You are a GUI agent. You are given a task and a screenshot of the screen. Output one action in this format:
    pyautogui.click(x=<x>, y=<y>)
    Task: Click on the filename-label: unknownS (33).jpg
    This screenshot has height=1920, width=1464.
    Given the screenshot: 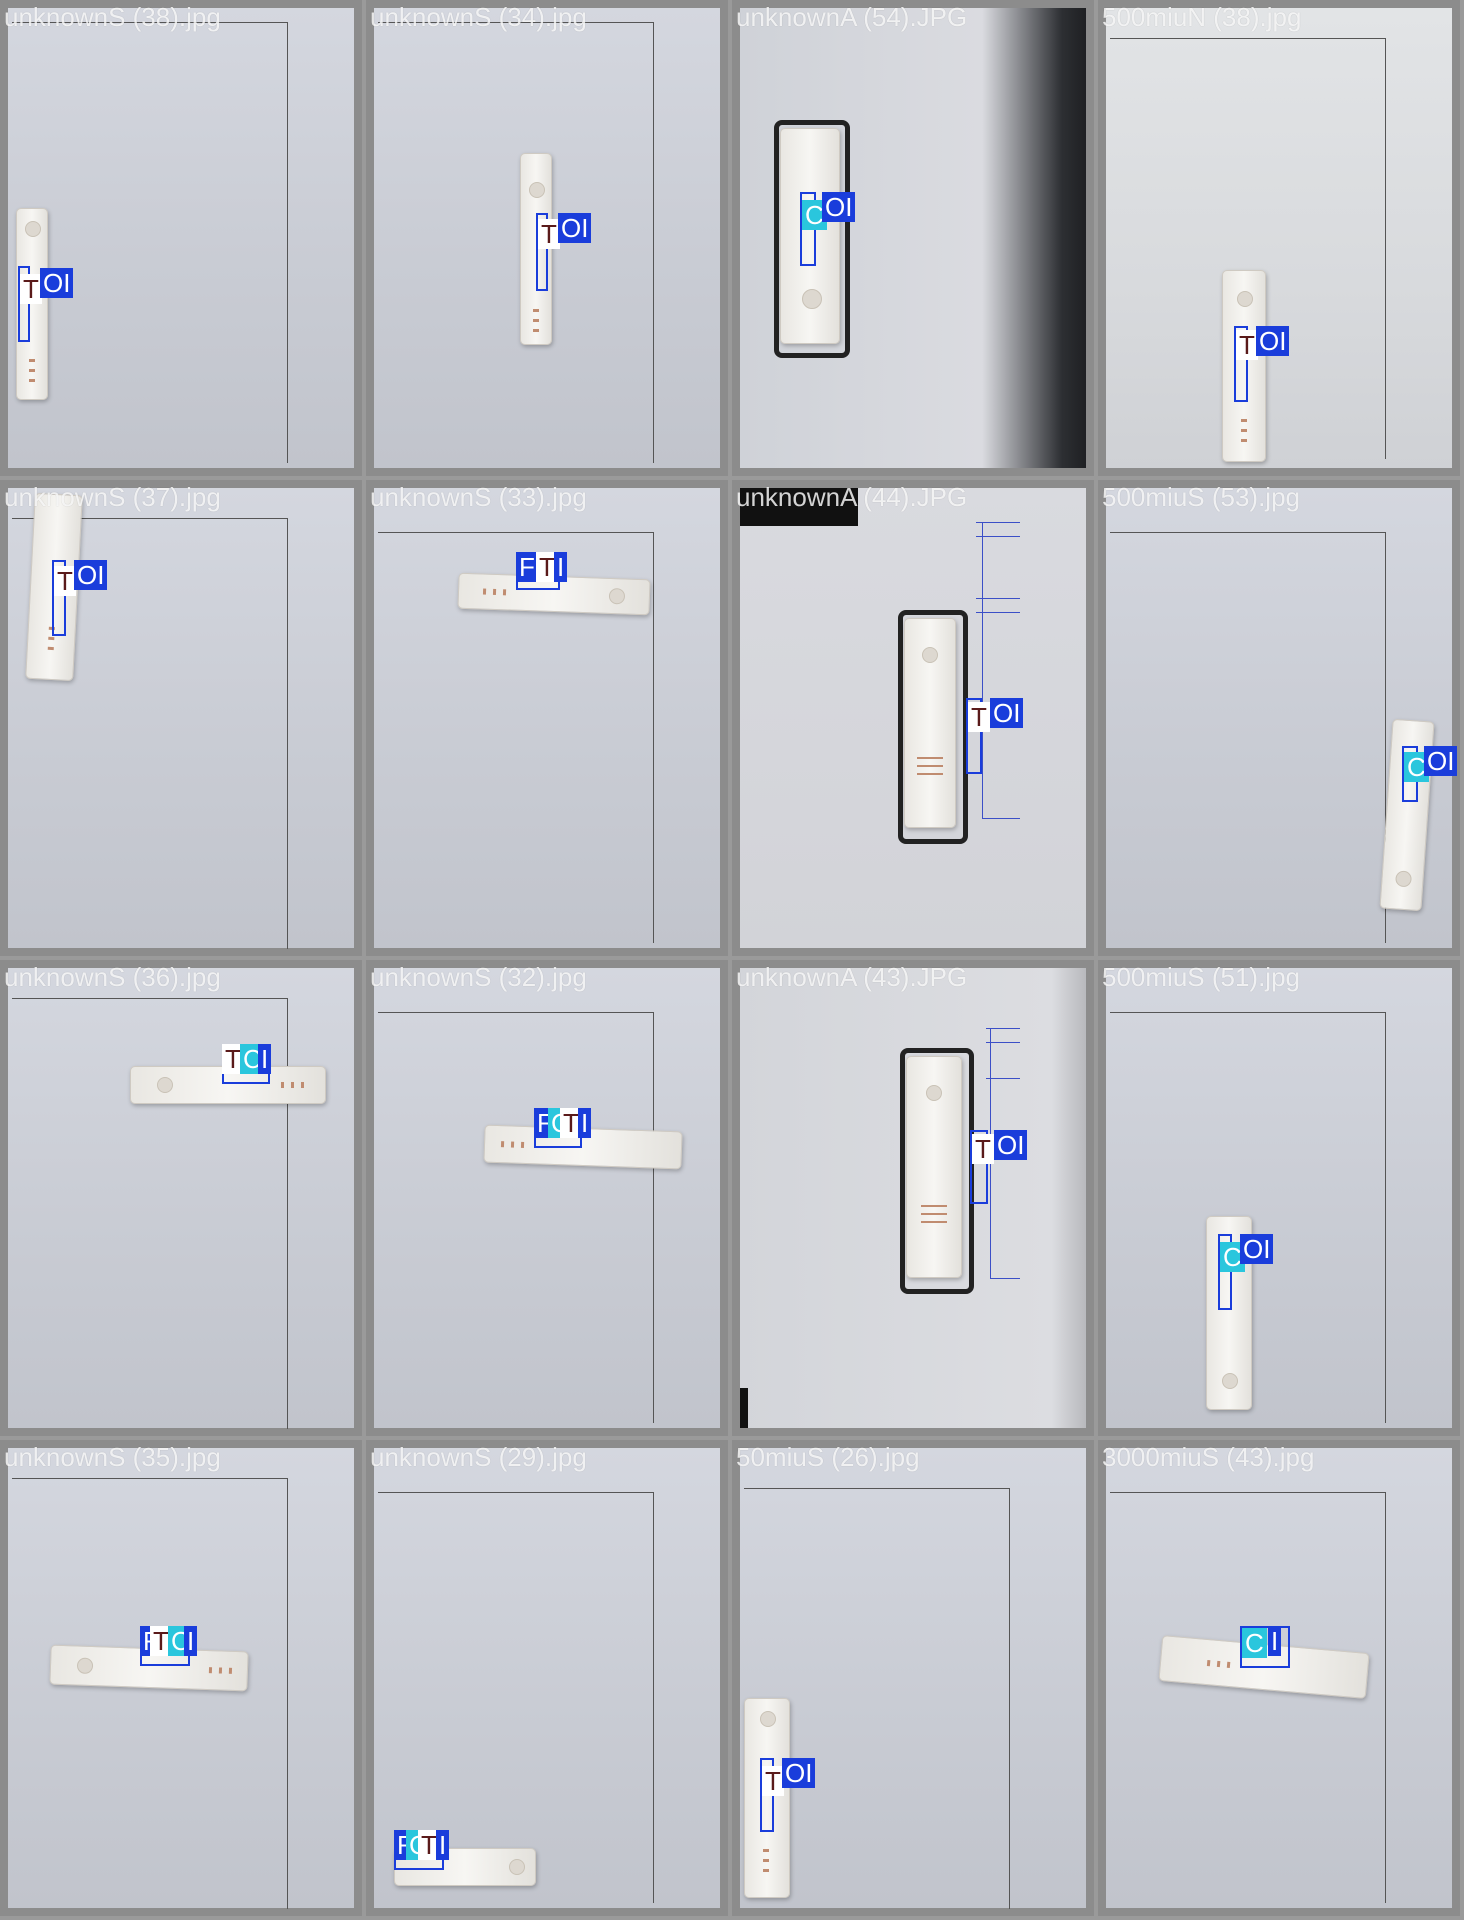 What is the action you would take?
    pyautogui.click(x=478, y=497)
    